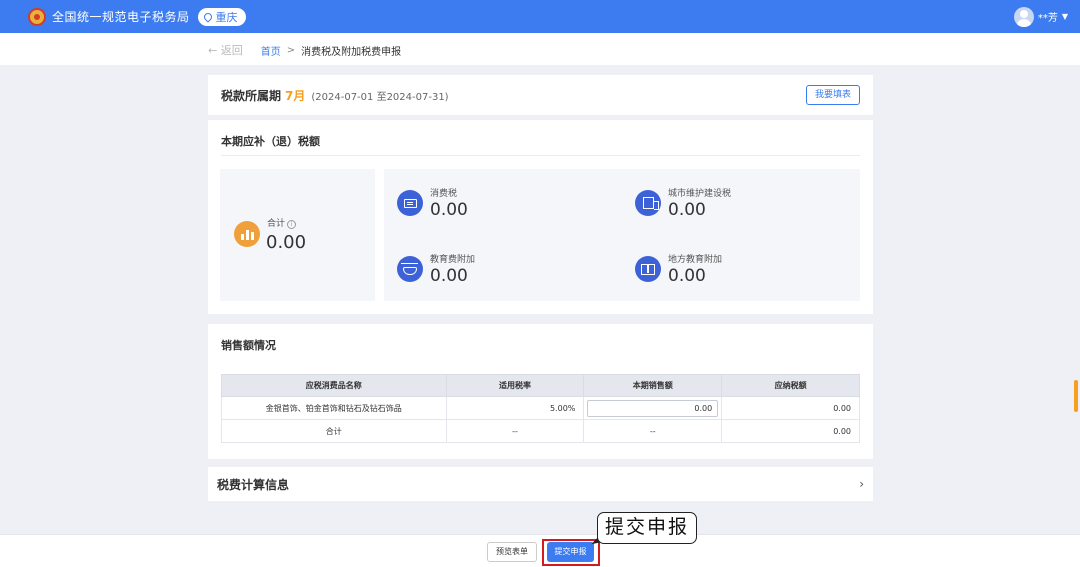  I want to click on info-icon: i, so click(292, 224).